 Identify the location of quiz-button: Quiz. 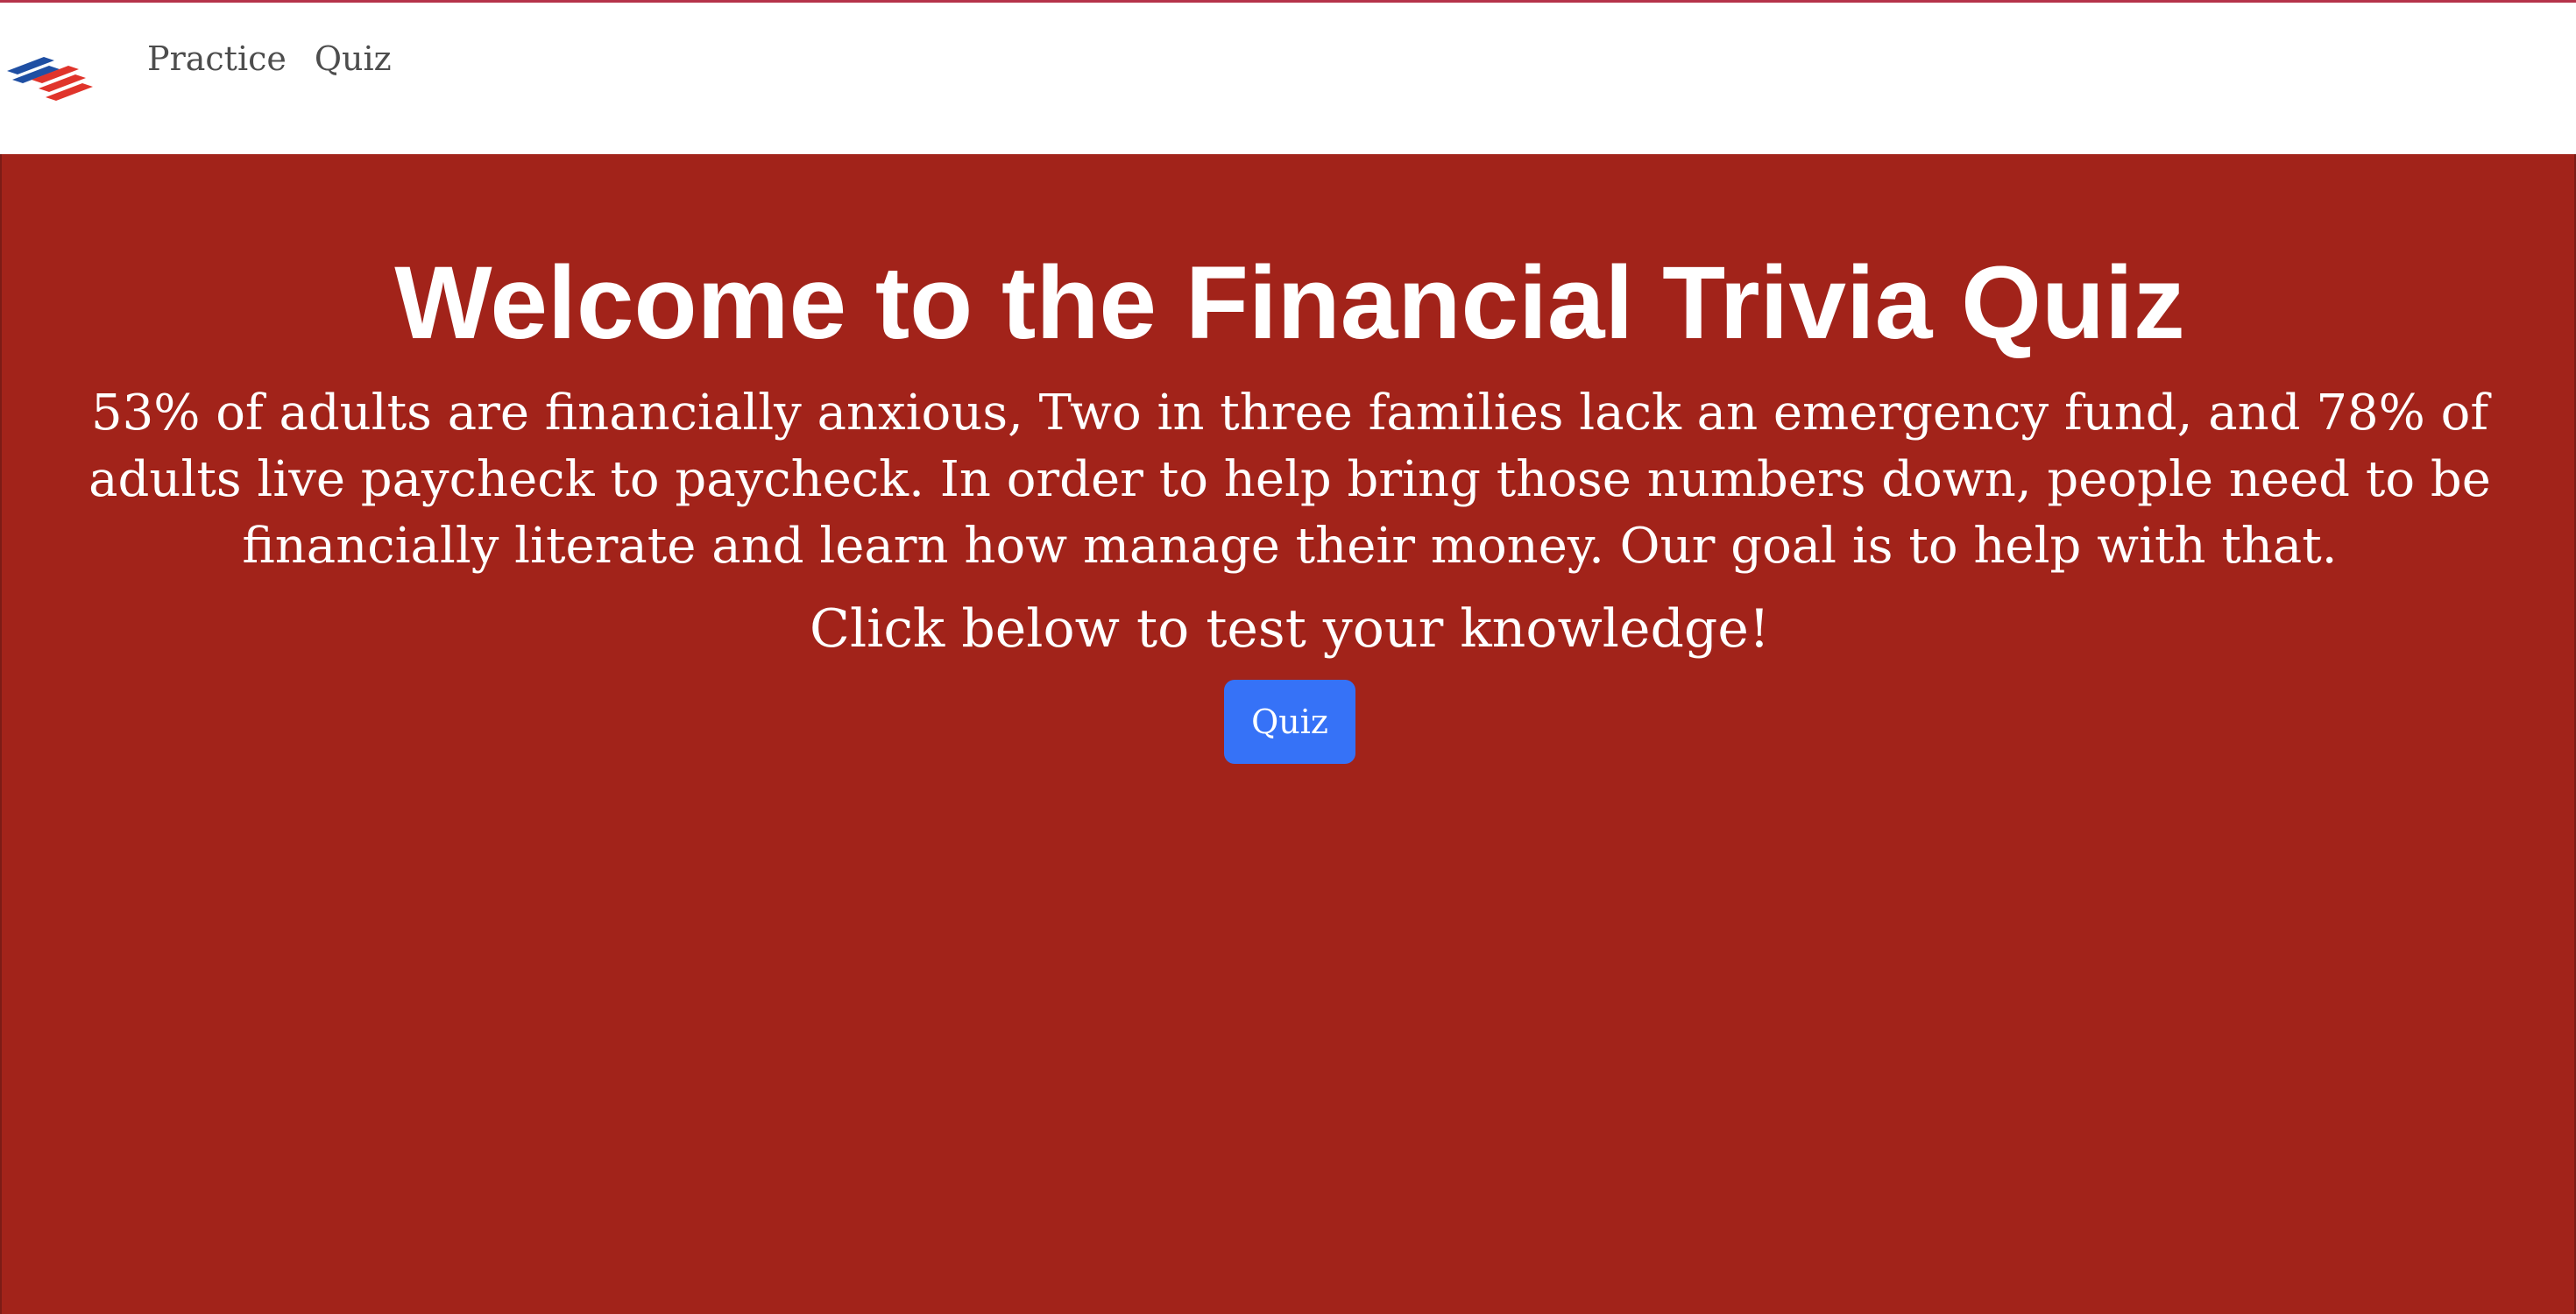
(1289, 722).